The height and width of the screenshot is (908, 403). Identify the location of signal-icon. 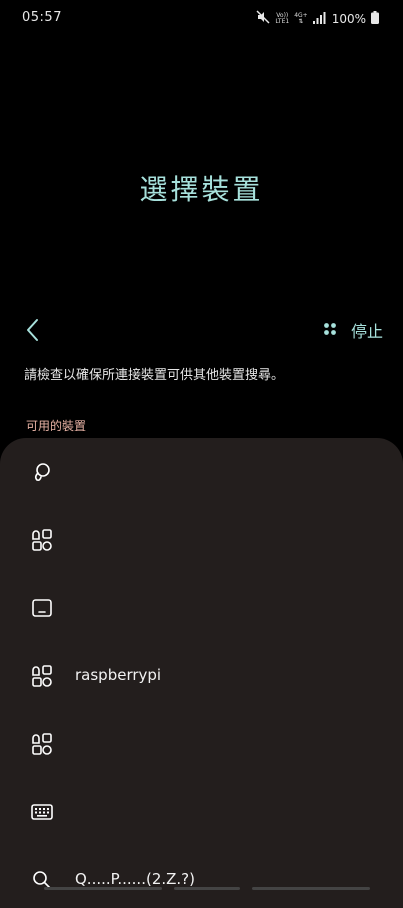
(319, 18).